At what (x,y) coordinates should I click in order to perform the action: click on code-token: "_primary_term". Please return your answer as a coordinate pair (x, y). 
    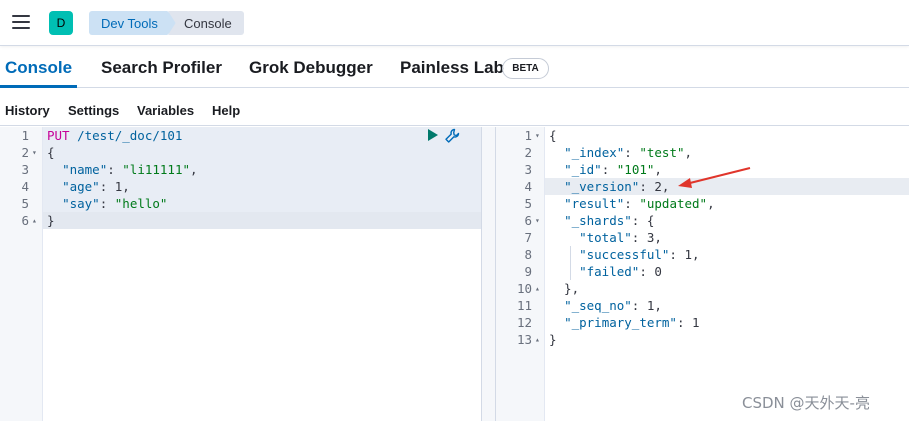
    Looking at the image, I should click on (620, 322).